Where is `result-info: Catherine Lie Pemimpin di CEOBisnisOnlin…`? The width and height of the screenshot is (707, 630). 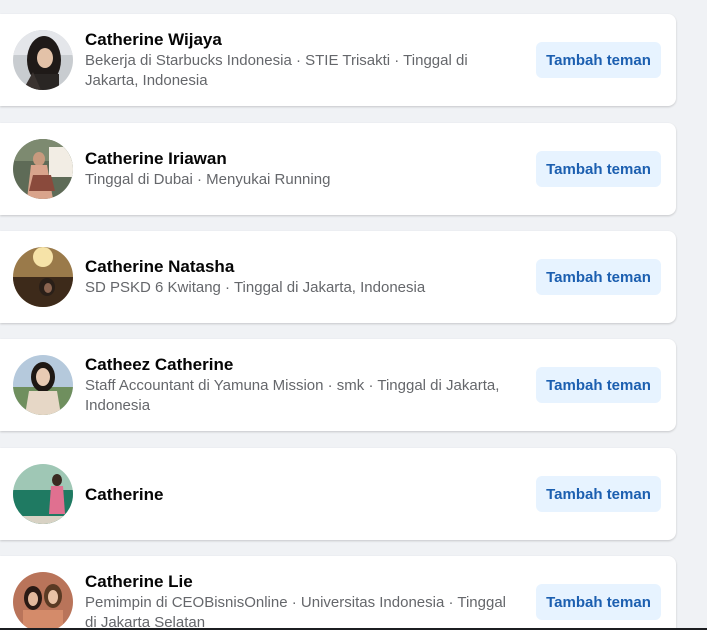 result-info: Catherine Lie Pemimpin di CEOBisnisOnlin… is located at coordinates (300, 593).